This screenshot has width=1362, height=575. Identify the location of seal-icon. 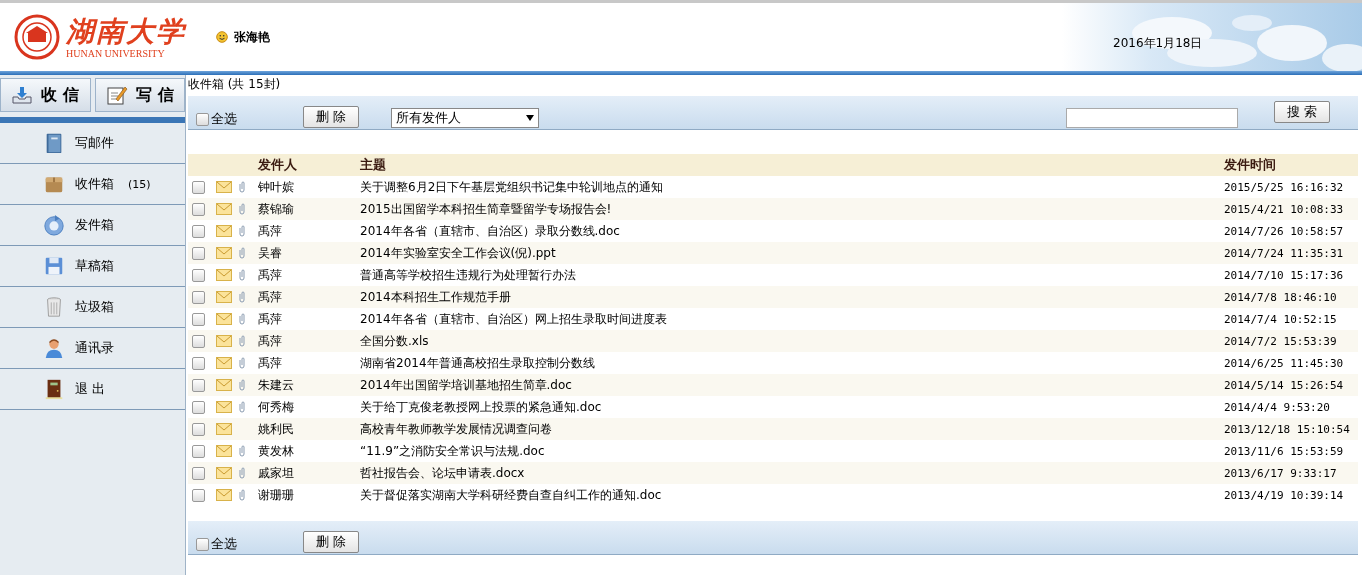
(37, 37).